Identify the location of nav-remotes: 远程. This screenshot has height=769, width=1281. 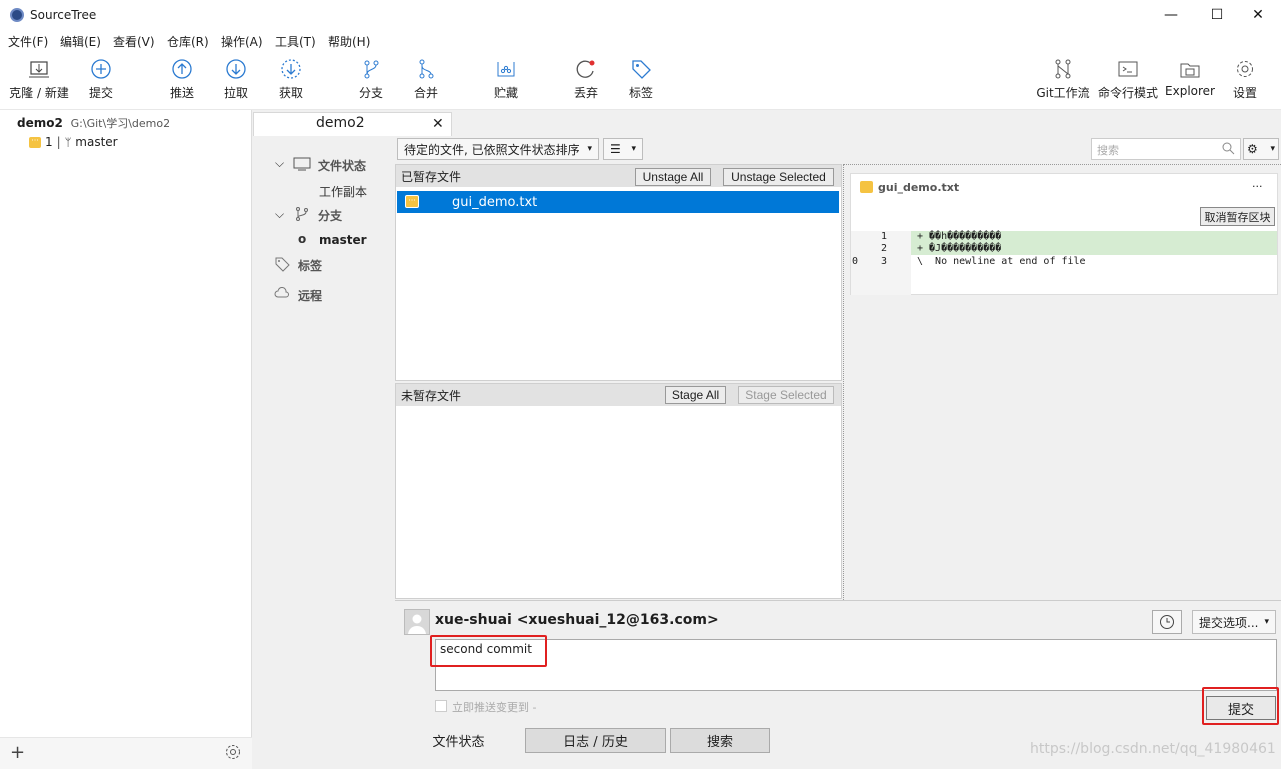
(310, 295).